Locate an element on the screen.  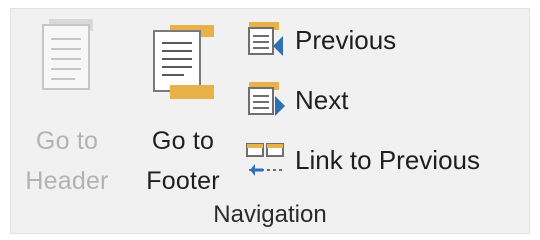
go-to-footer-label: Go to Footer is located at coordinates (183, 161).